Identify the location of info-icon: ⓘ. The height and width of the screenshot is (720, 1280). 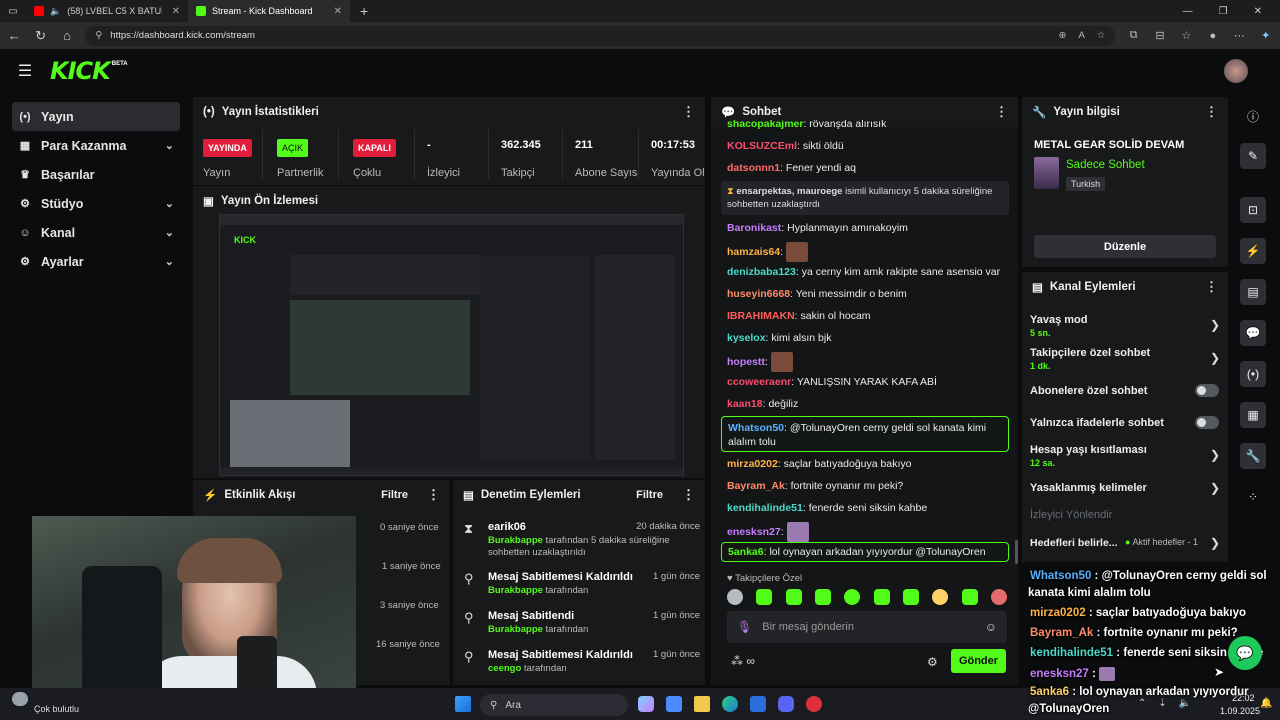
(1253, 116).